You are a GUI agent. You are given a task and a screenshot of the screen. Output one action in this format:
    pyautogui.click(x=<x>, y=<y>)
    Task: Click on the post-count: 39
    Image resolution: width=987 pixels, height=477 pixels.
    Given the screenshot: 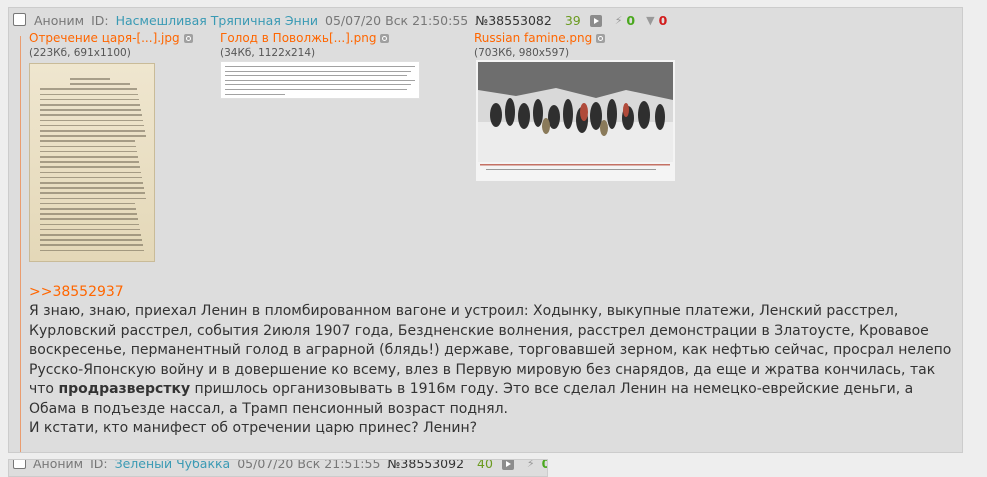 What is the action you would take?
    pyautogui.click(x=572, y=20)
    